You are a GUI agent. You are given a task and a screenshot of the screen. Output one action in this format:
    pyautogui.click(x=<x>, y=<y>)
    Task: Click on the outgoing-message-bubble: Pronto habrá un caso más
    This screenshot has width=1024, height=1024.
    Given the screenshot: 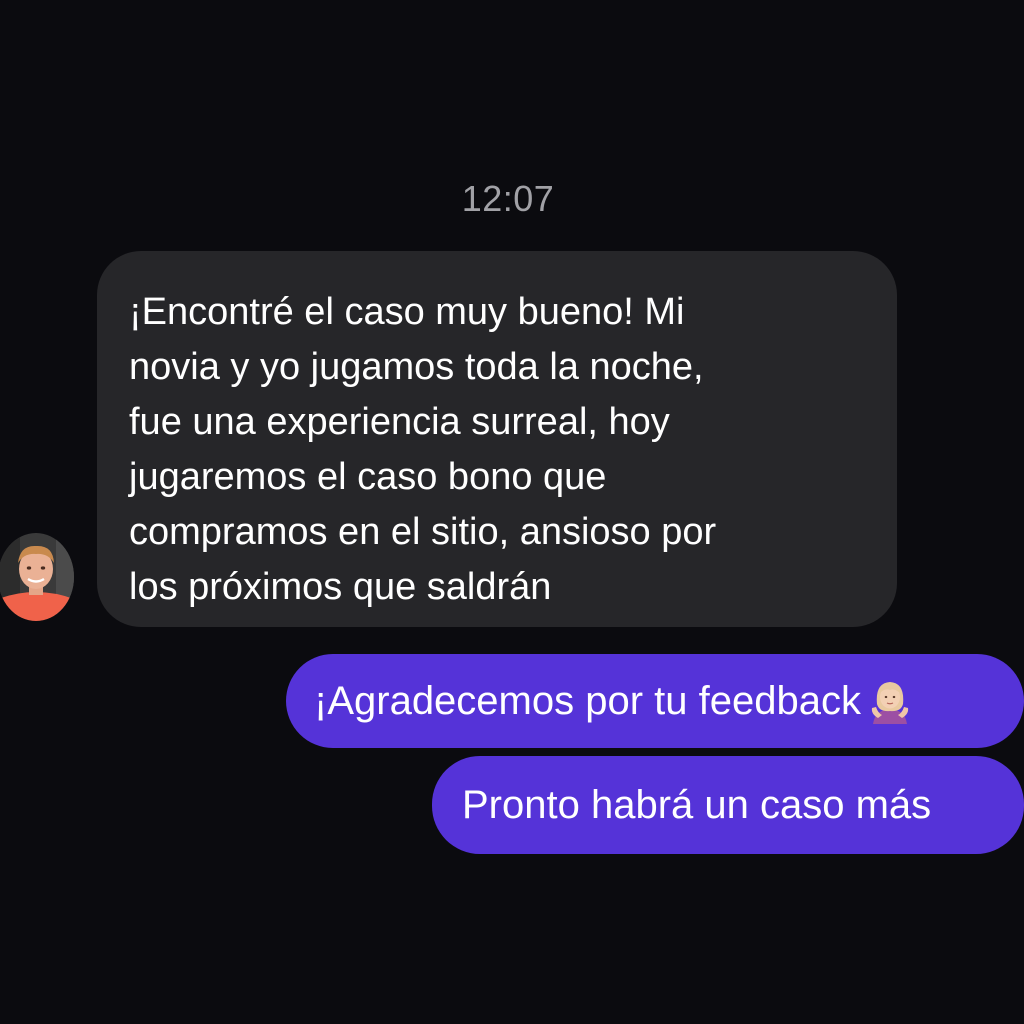 What is the action you would take?
    pyautogui.click(x=728, y=805)
    